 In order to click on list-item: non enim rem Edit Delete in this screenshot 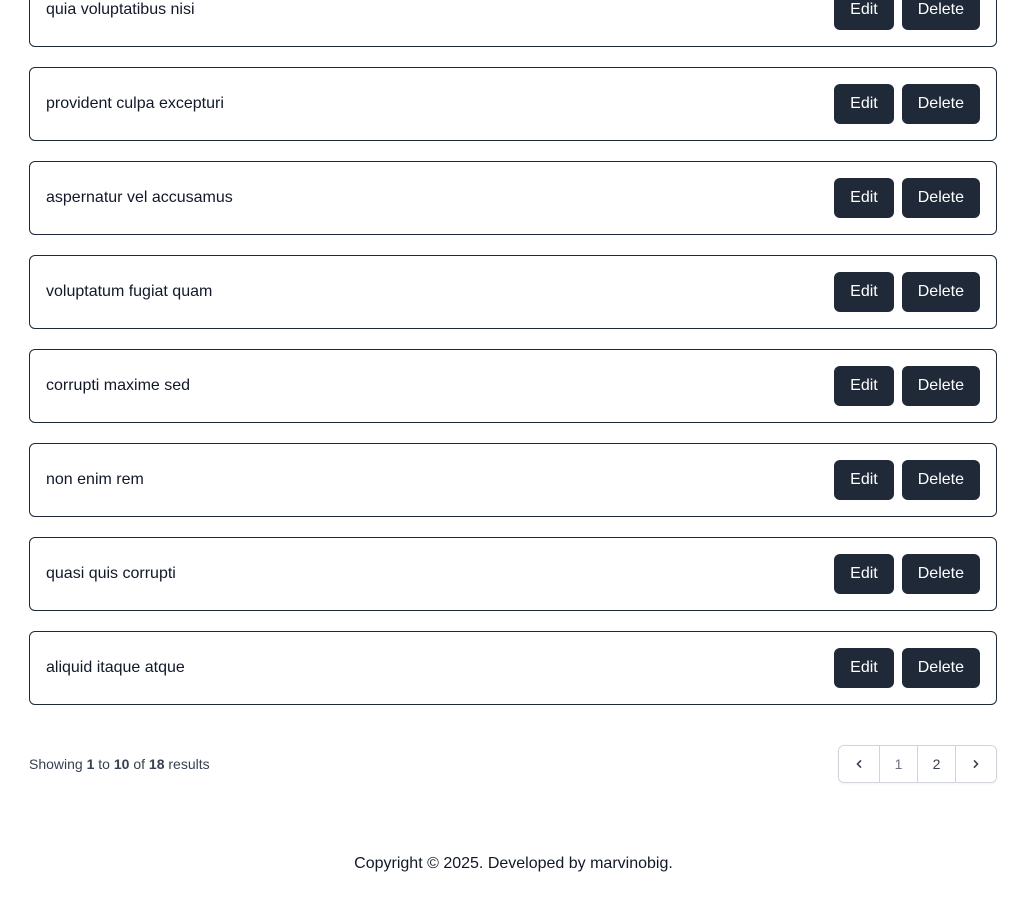, I will do `click(513, 480)`.